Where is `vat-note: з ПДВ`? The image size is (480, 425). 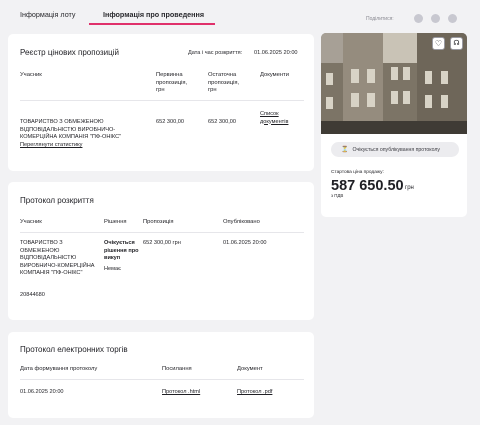 vat-note: з ПДВ is located at coordinates (337, 195).